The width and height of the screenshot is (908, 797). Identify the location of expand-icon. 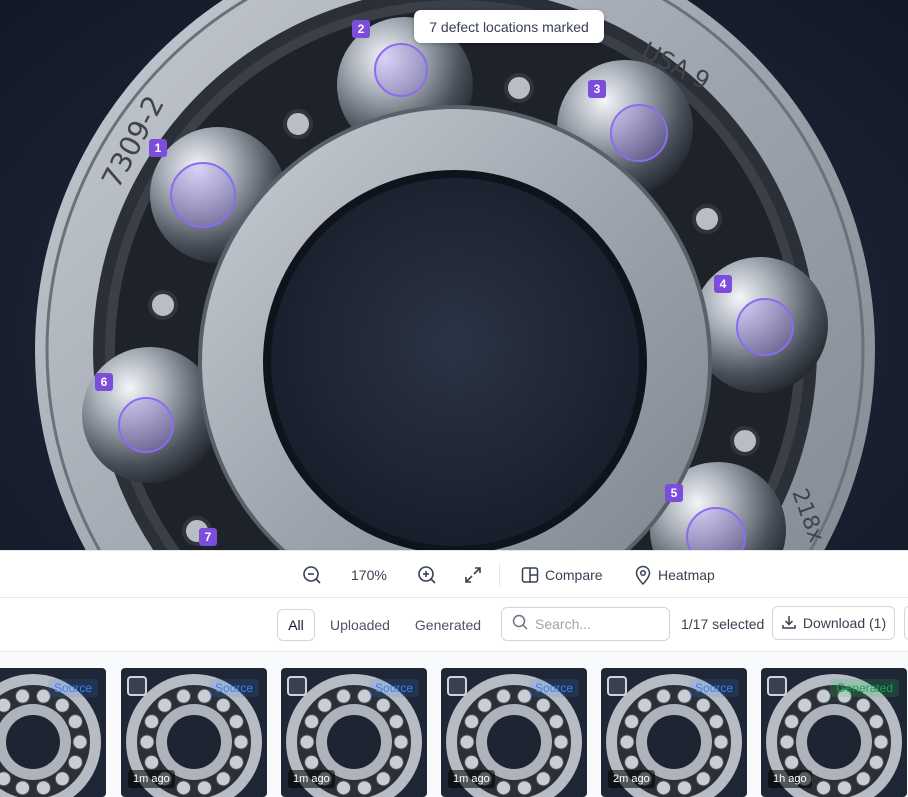
(473, 575).